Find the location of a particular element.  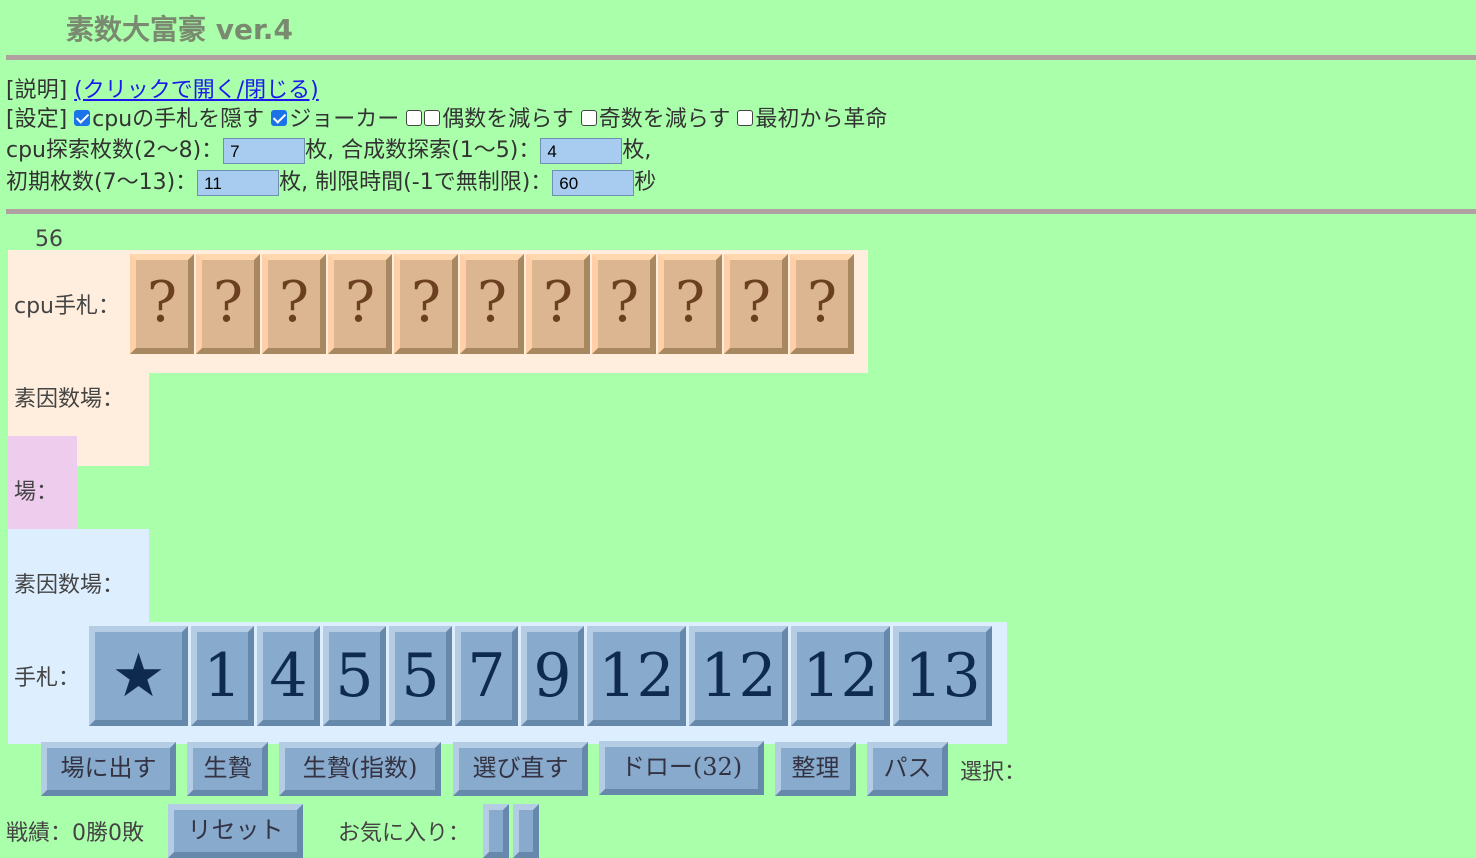

initial-count-input: 11 is located at coordinates (238, 183).